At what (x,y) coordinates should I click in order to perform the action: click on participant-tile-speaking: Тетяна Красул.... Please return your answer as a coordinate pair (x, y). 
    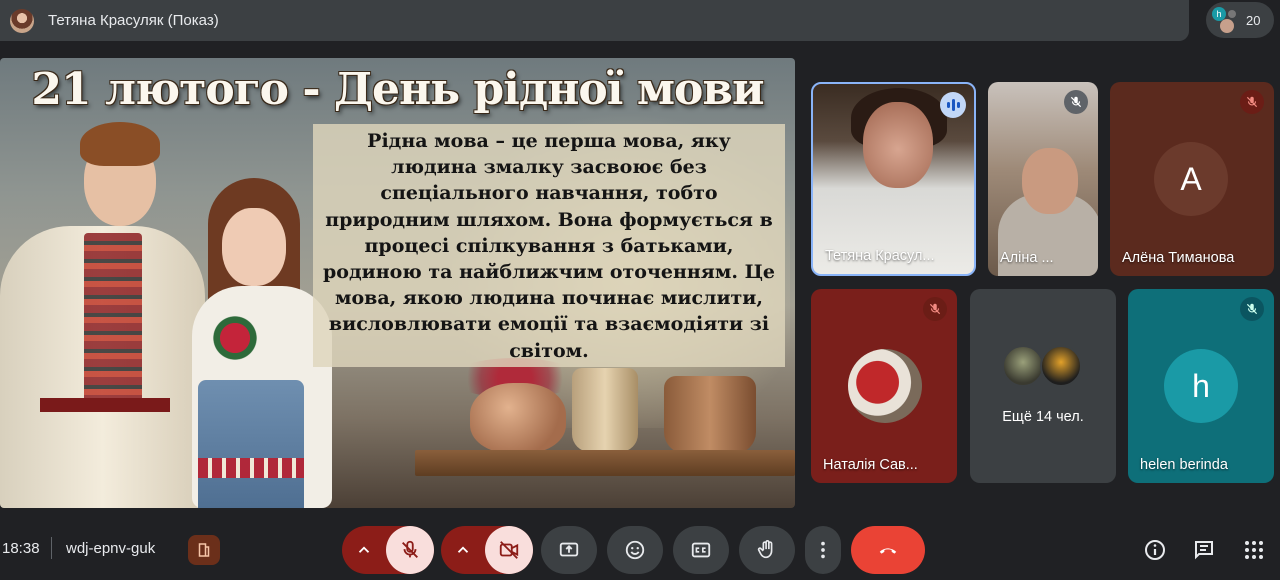
    Looking at the image, I should click on (893, 179).